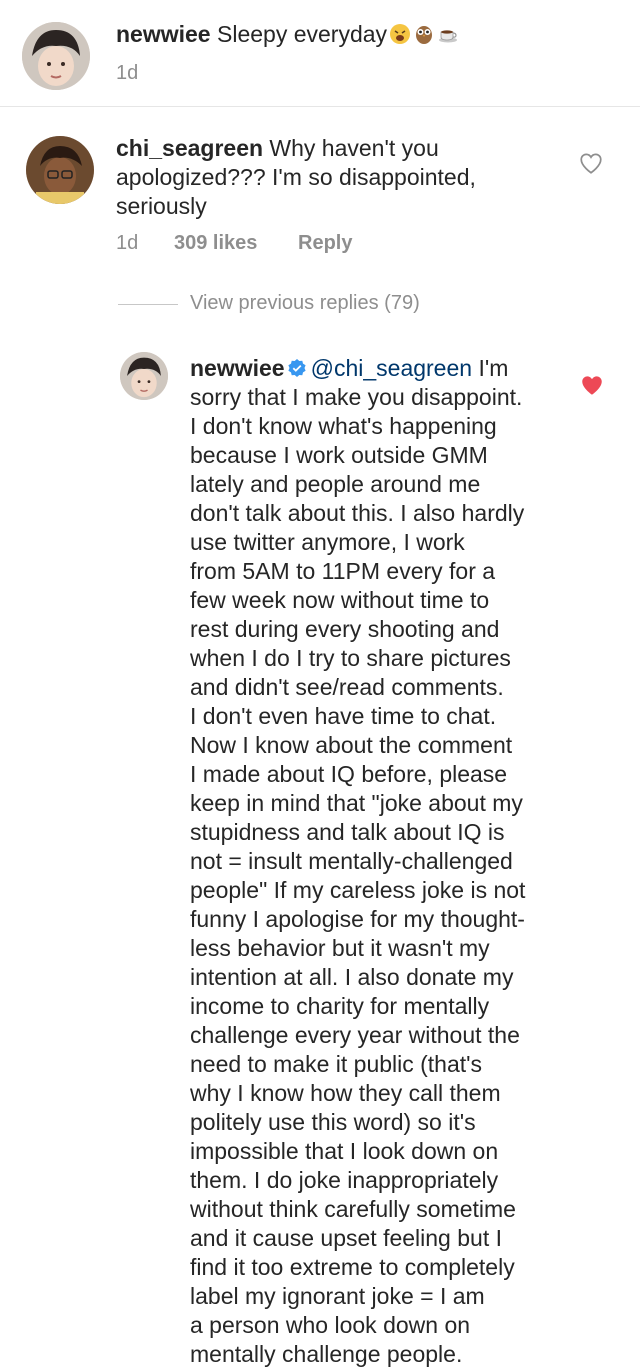 The height and width of the screenshot is (1370, 640). What do you see at coordinates (493, 368) in the screenshot?
I see `reply-first-line-text: I'm` at bounding box center [493, 368].